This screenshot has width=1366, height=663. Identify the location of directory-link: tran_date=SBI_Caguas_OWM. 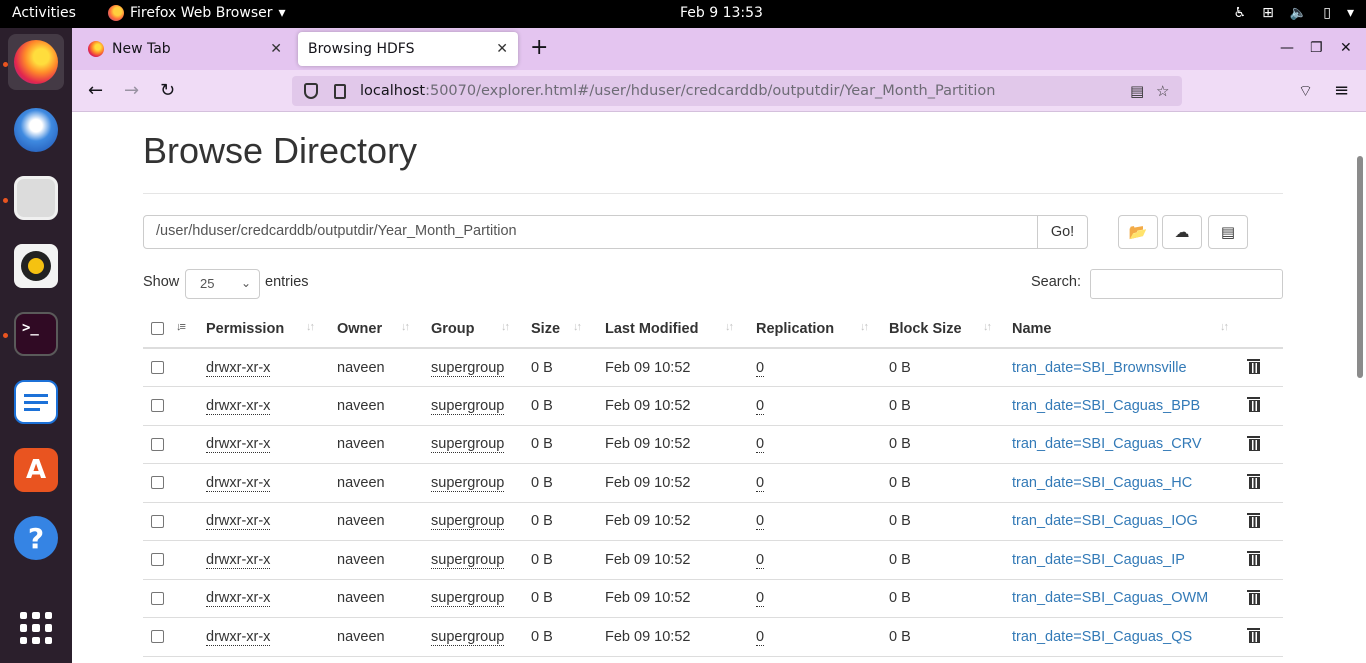
(1110, 598).